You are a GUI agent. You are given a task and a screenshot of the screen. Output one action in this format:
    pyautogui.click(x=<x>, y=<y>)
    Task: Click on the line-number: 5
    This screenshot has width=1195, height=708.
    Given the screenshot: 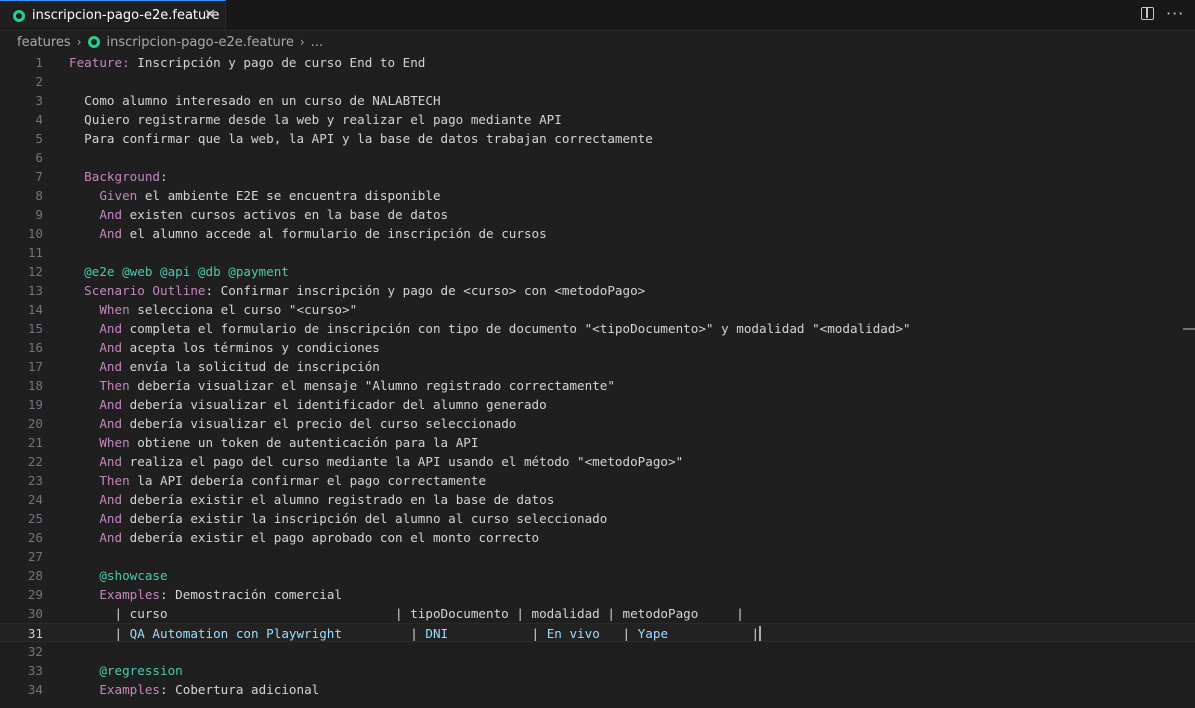 What is the action you would take?
    pyautogui.click(x=39, y=138)
    